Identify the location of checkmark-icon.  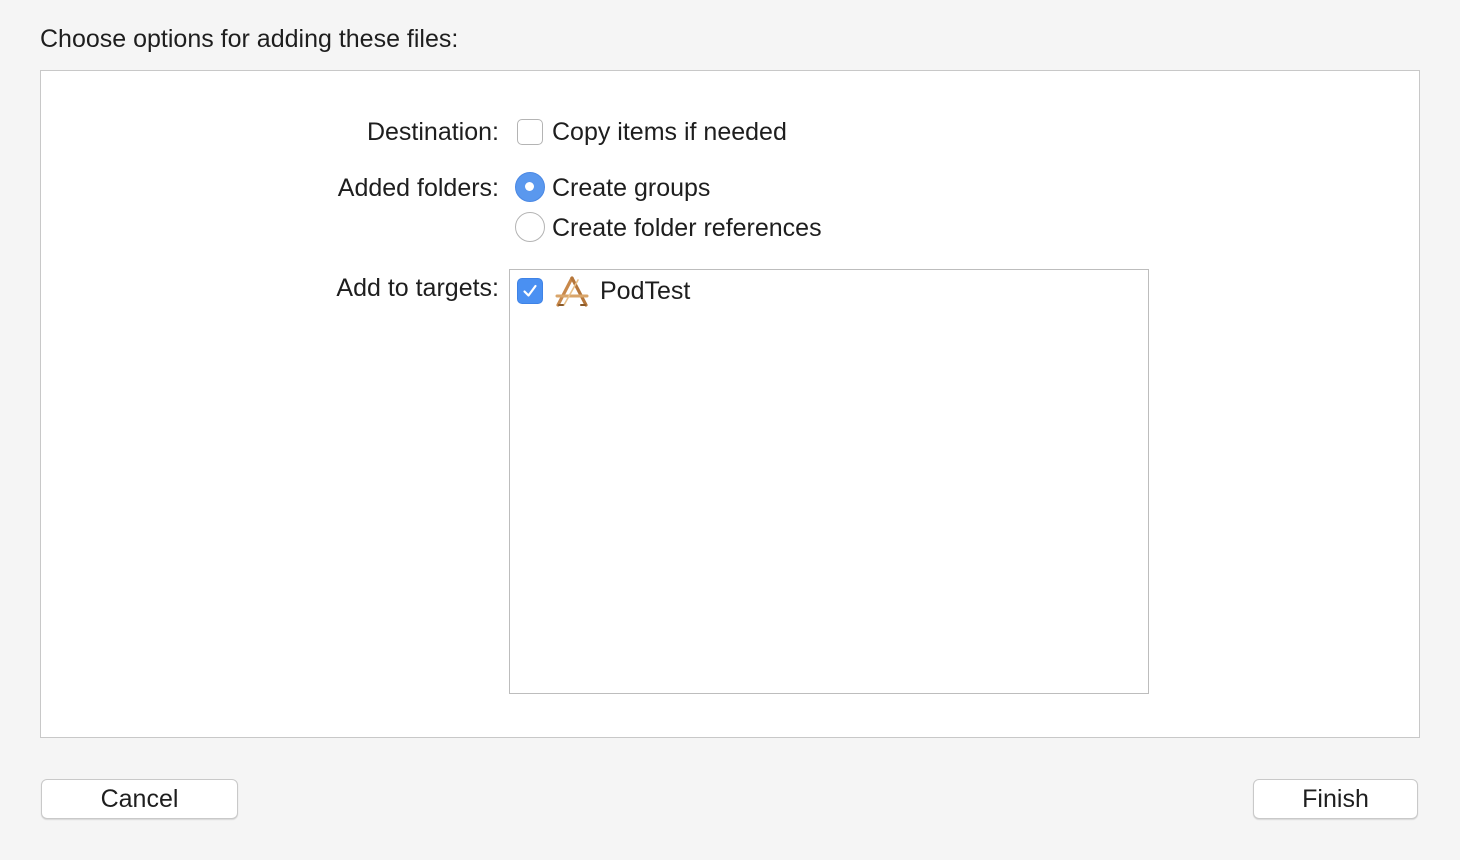
(530, 290).